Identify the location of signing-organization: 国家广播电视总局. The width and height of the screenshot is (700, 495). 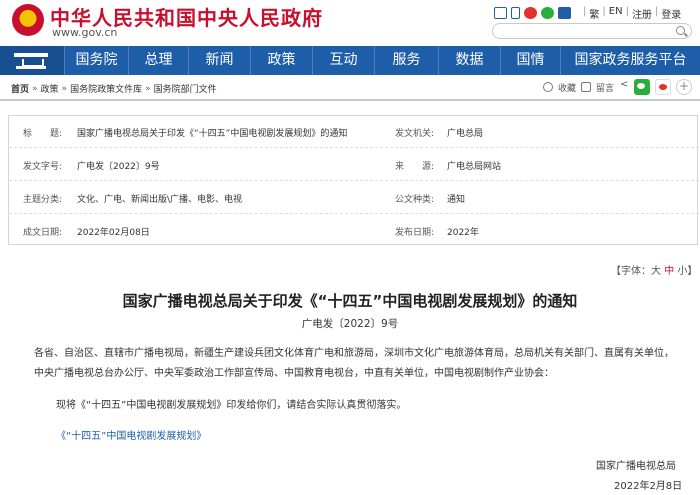
(636, 466).